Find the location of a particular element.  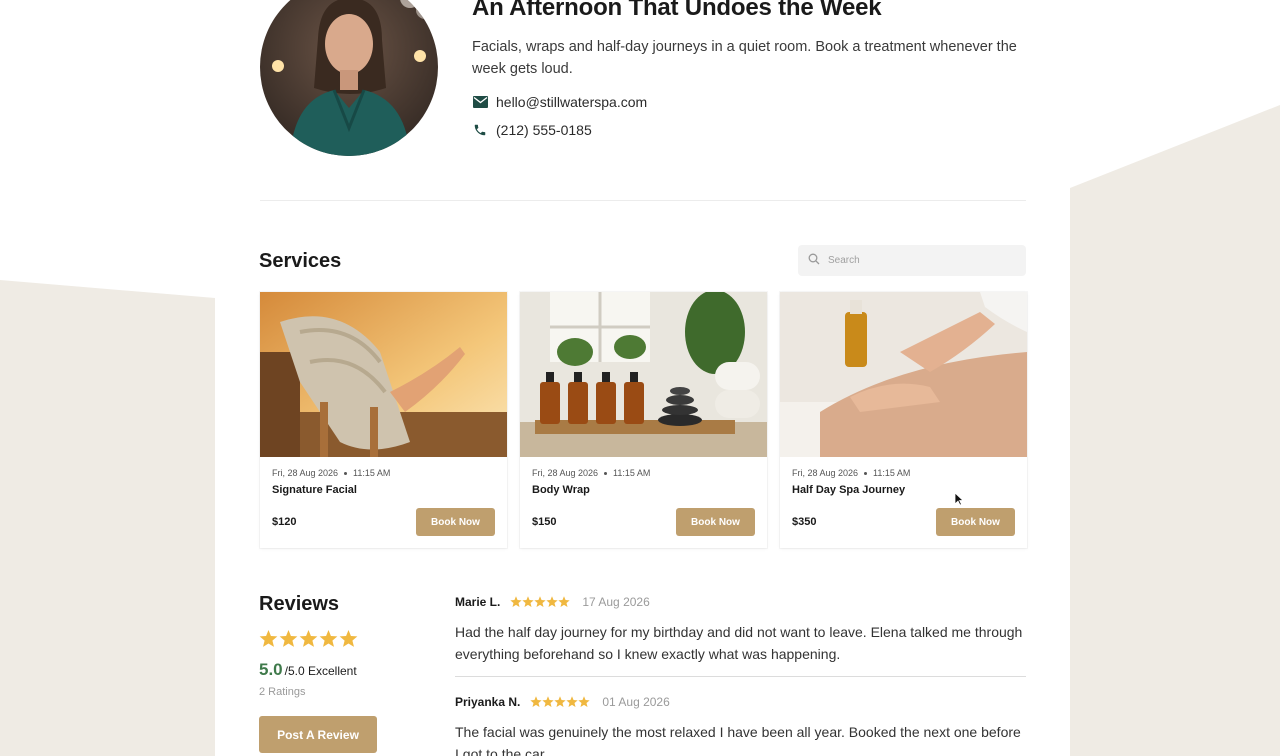

post-review-button: Post A Review is located at coordinates (318, 734).